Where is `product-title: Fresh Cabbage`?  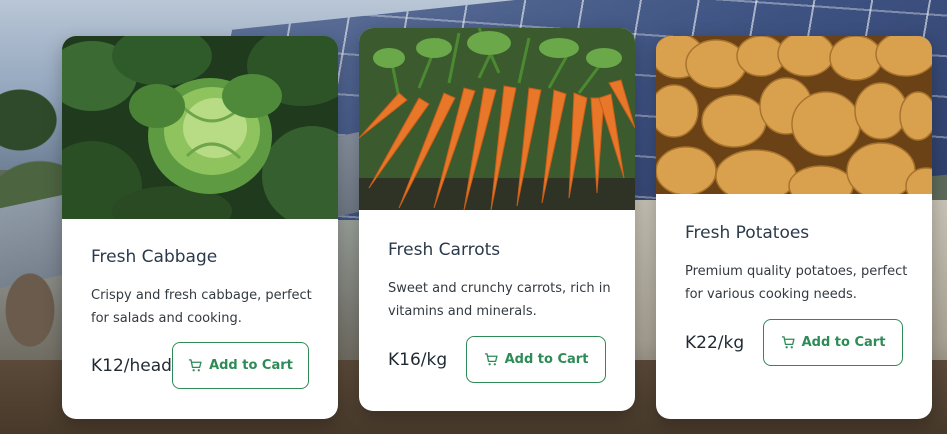
product-title: Fresh Cabbage is located at coordinates (154, 257).